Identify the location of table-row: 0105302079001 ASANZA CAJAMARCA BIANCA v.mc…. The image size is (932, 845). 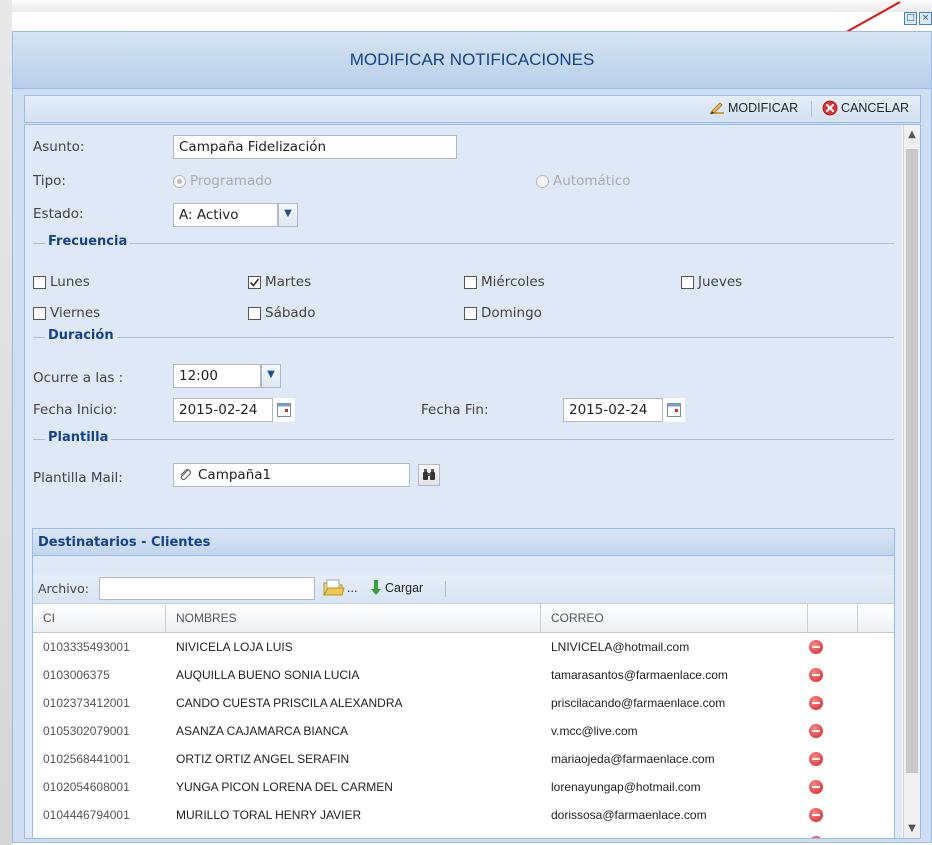
(463, 731).